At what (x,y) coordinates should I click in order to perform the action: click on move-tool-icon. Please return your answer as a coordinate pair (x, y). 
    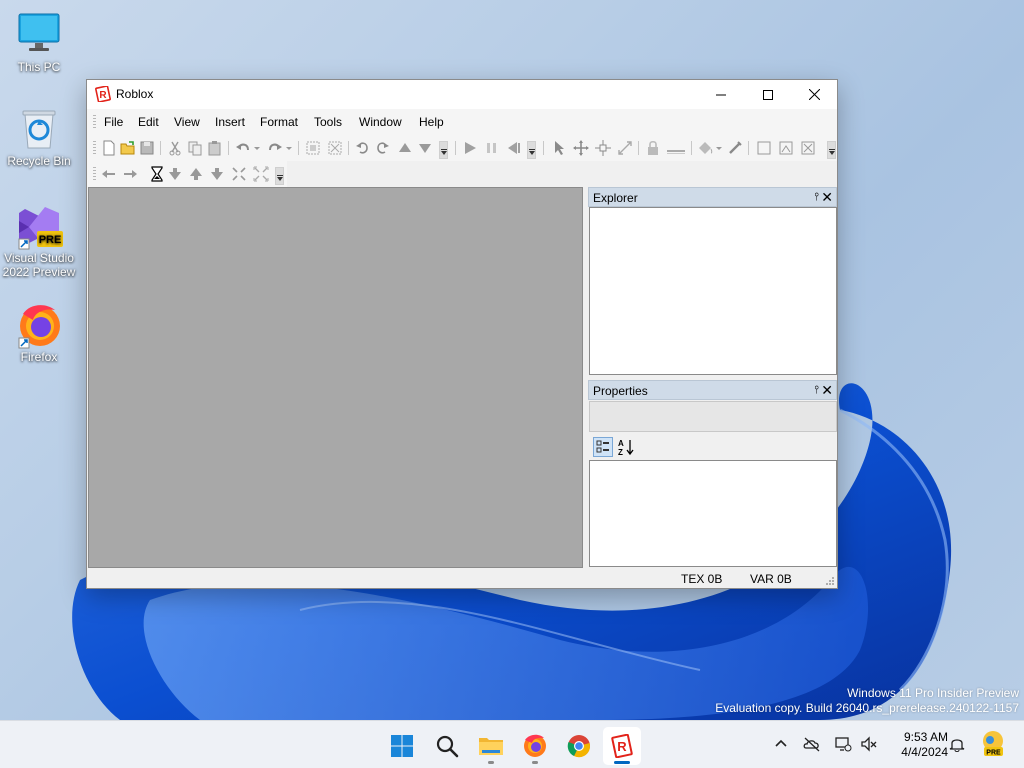
    Looking at the image, I should click on (581, 148).